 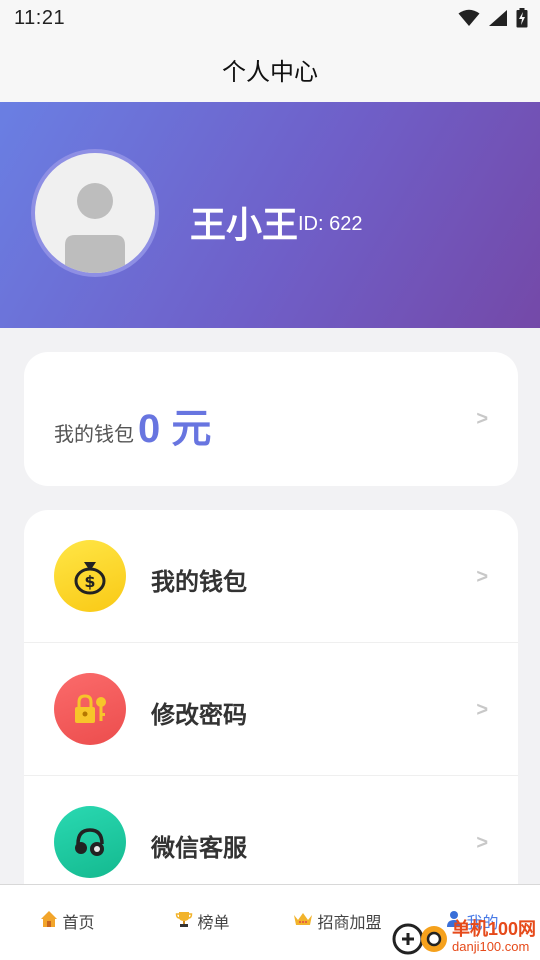 I want to click on watermark: 单机100网 danji100.com, so click(x=465, y=937).